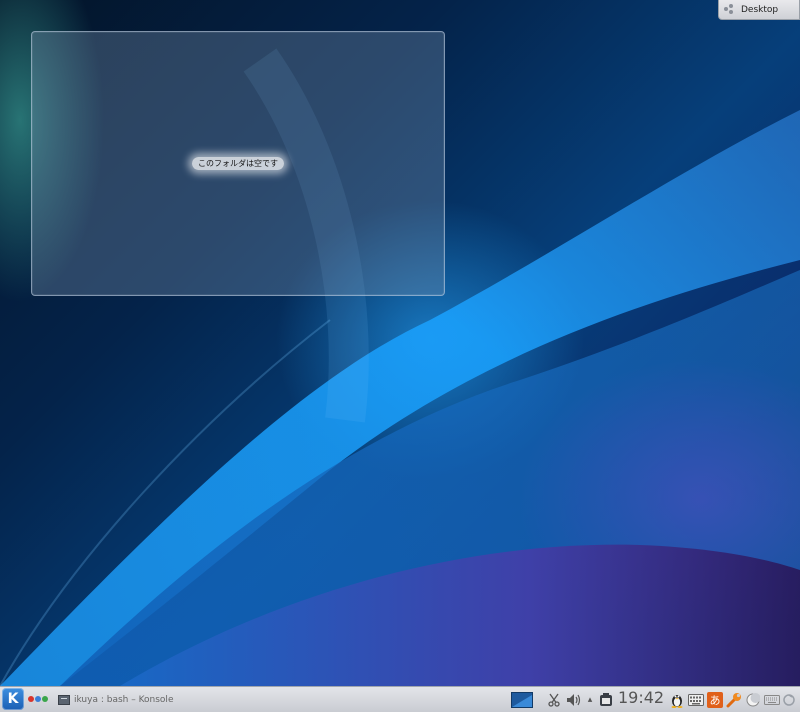 This screenshot has height=712, width=800. What do you see at coordinates (696, 699) in the screenshot?
I see `keyboard-input-icon` at bounding box center [696, 699].